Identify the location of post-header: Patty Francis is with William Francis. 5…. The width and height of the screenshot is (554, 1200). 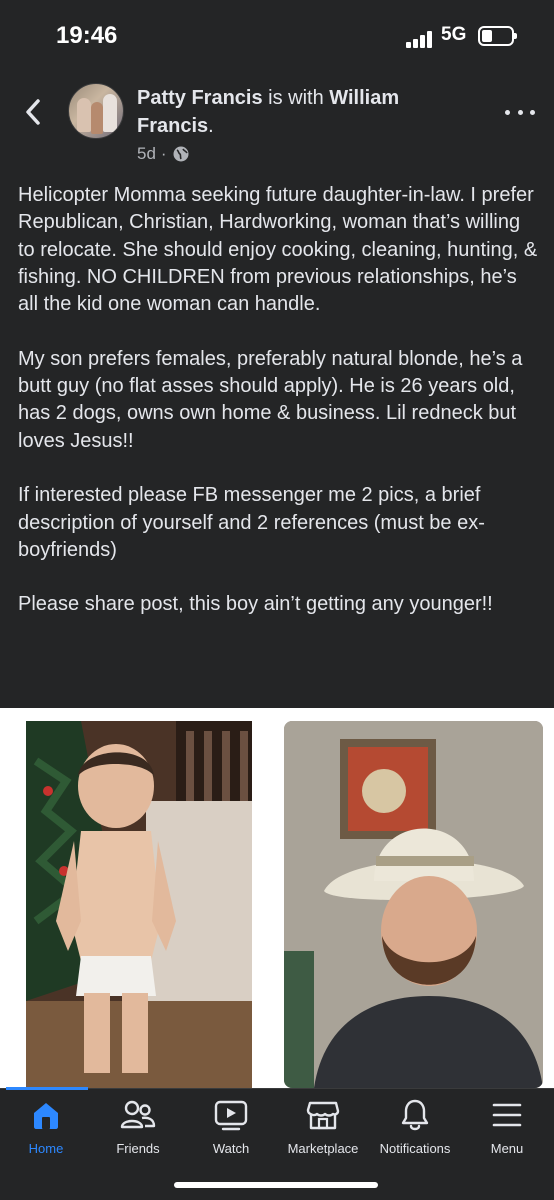
(277, 125).